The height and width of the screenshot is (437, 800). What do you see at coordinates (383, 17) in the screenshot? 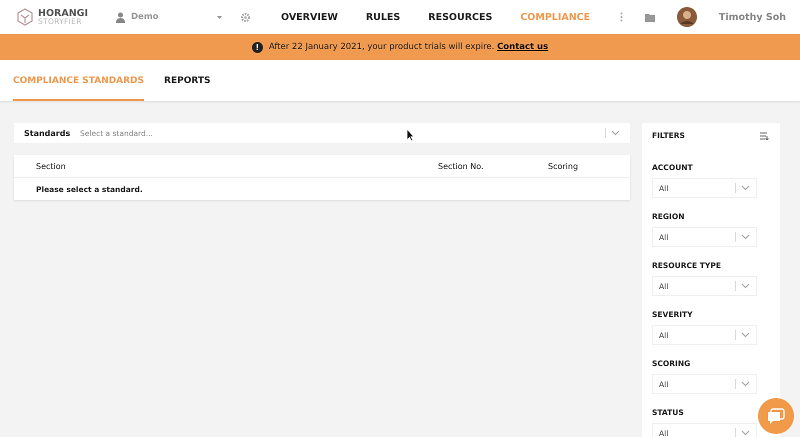
I see `nav-link: RULES` at bounding box center [383, 17].